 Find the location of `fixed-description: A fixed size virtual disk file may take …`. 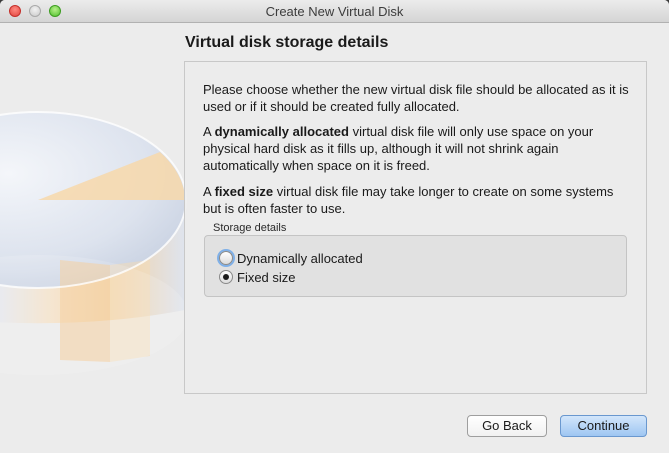

fixed-description: A fixed size virtual disk file may take … is located at coordinates (418, 200).